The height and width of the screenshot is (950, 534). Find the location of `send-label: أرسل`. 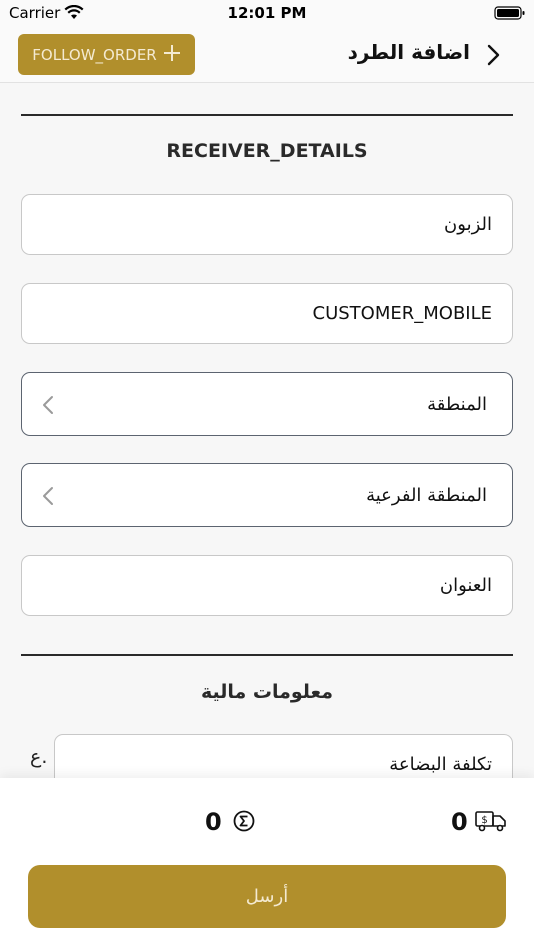

send-label: أرسل is located at coordinates (267, 896).